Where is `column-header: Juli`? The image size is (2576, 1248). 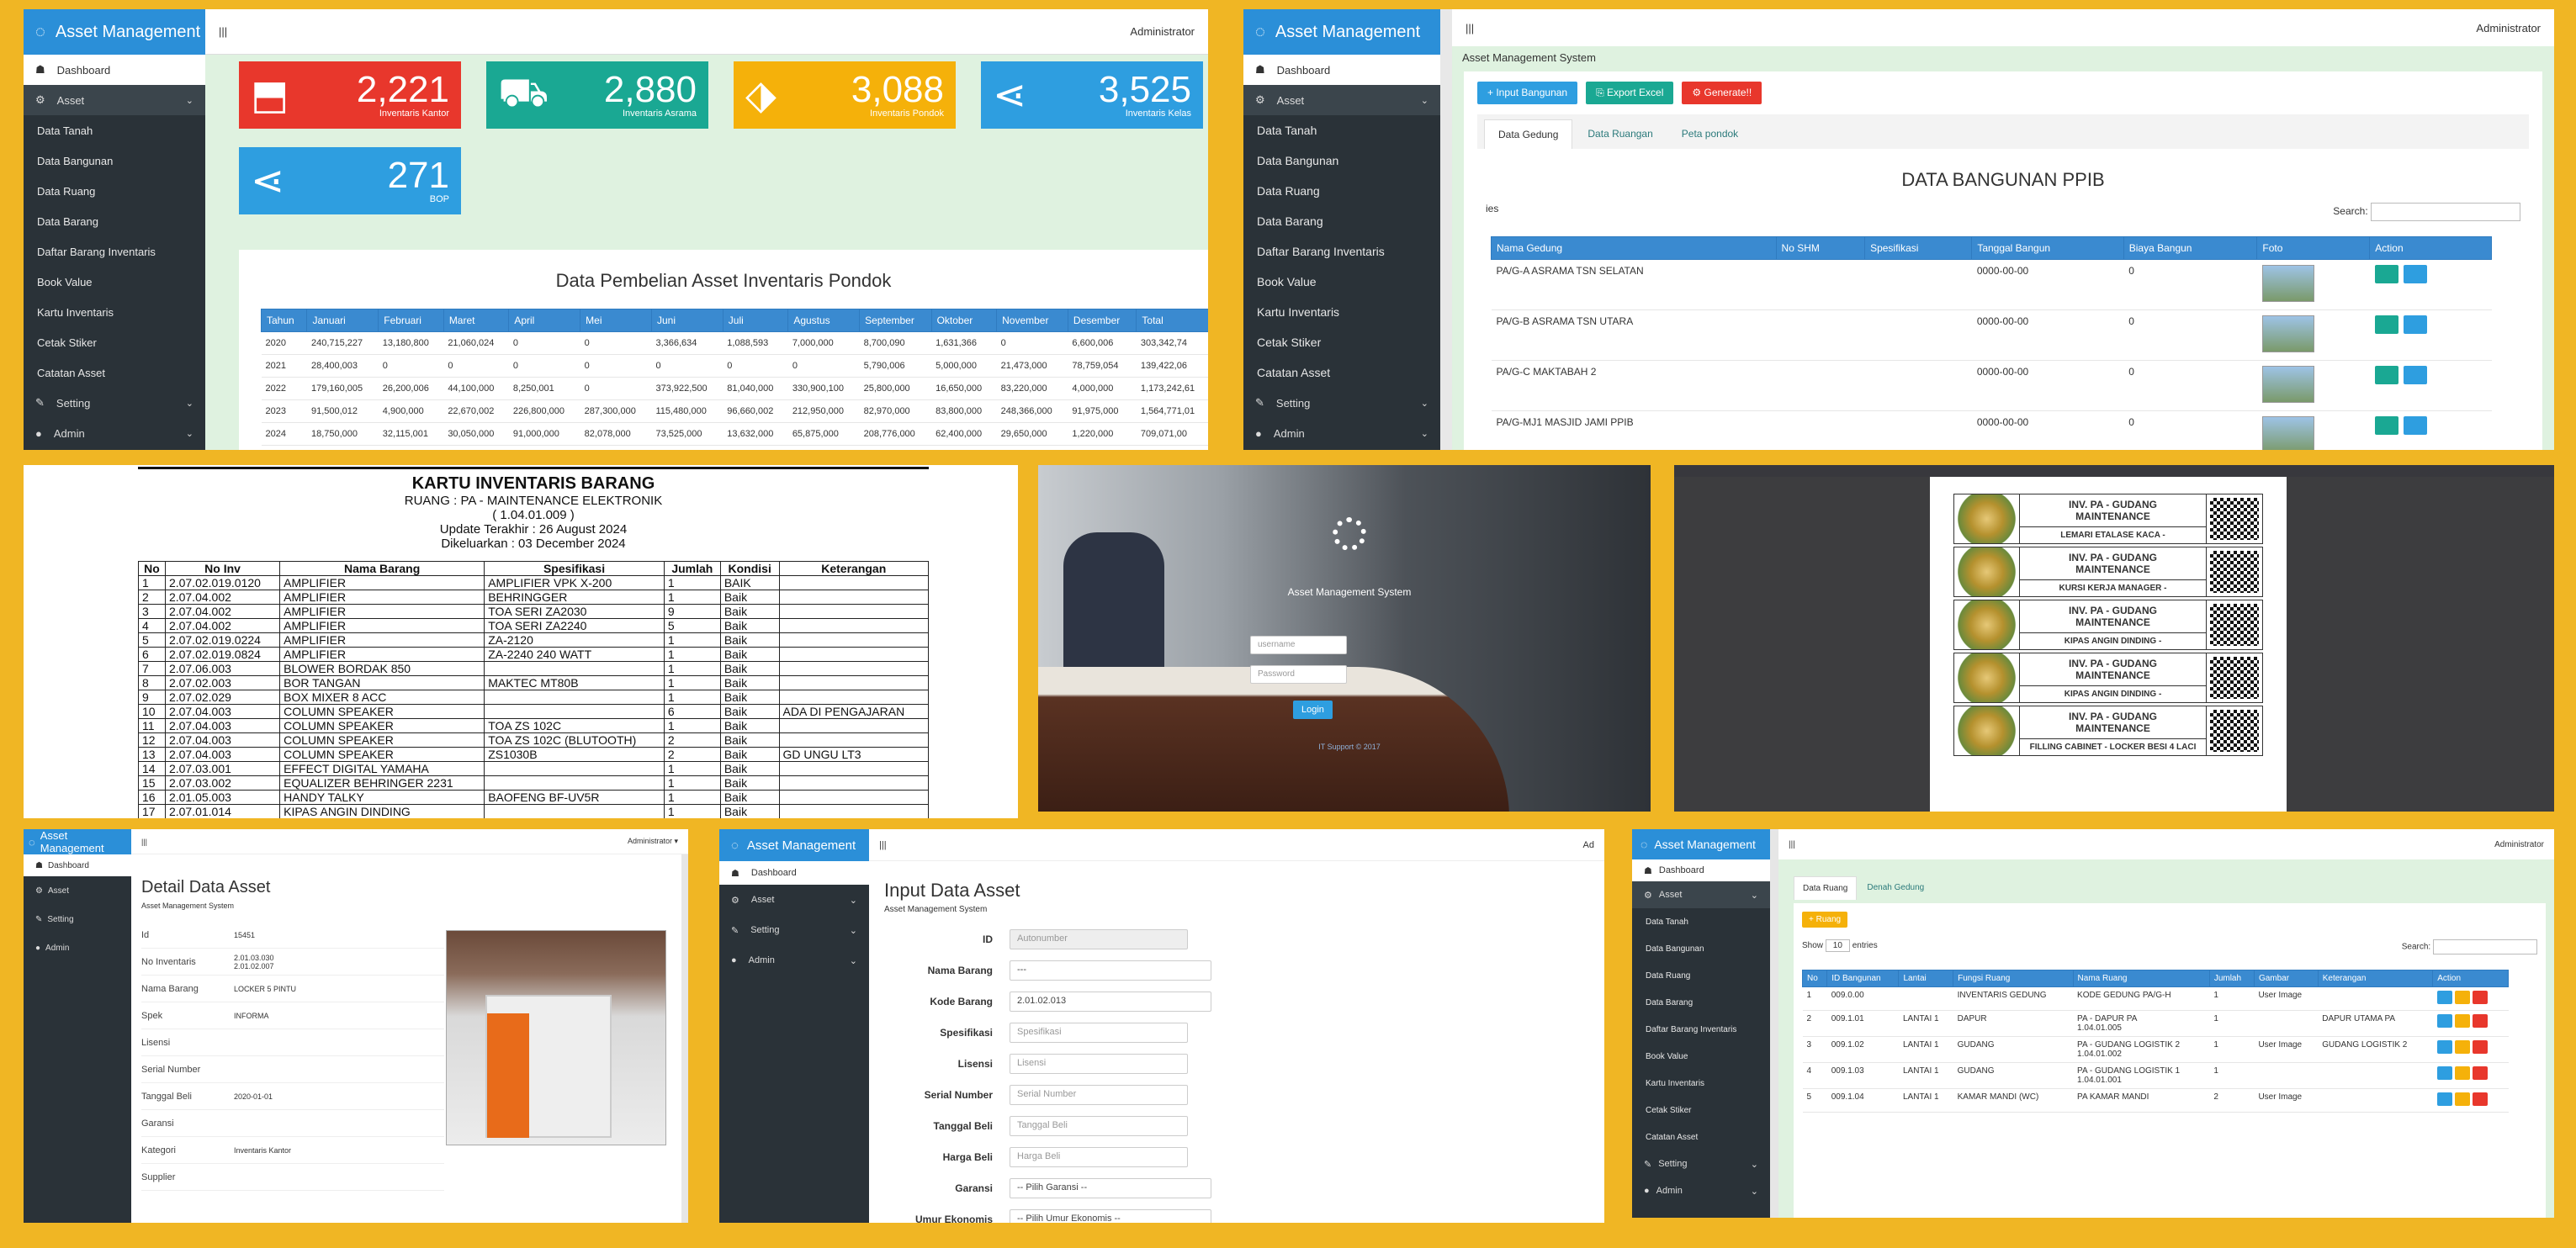
column-header: Juli is located at coordinates (755, 320).